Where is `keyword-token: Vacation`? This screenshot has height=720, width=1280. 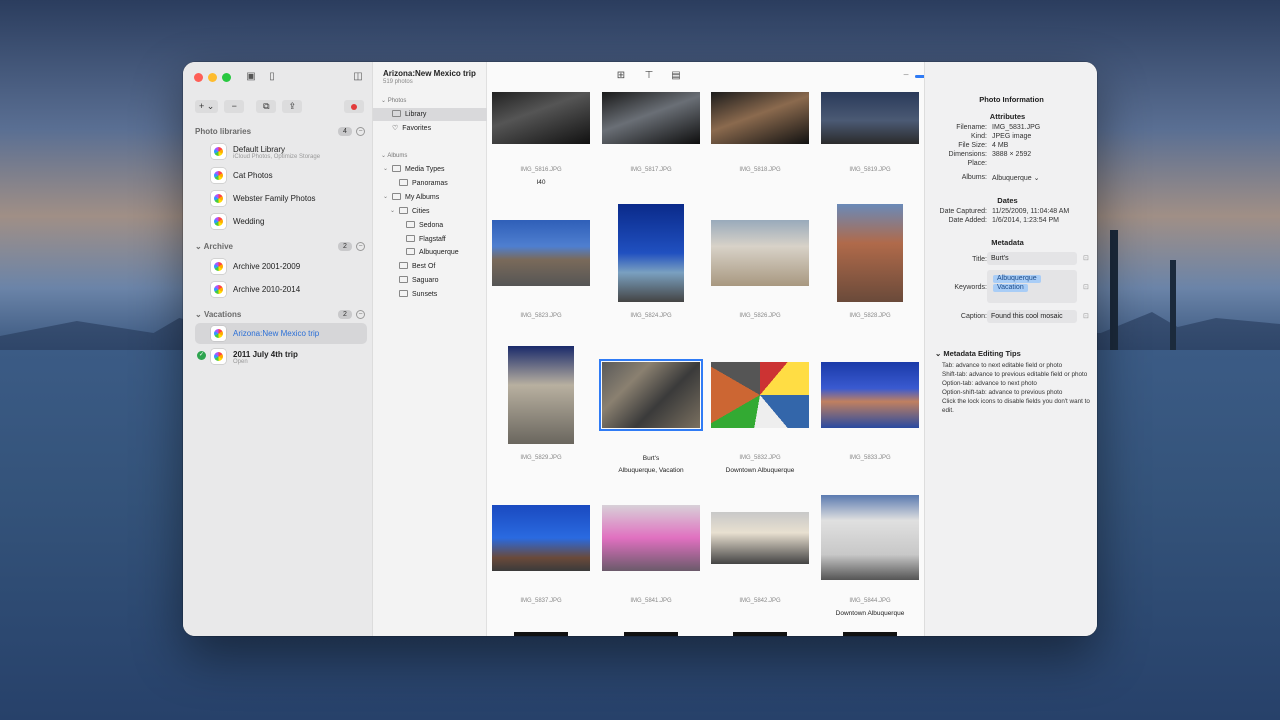
keyword-token: Vacation is located at coordinates (1010, 288).